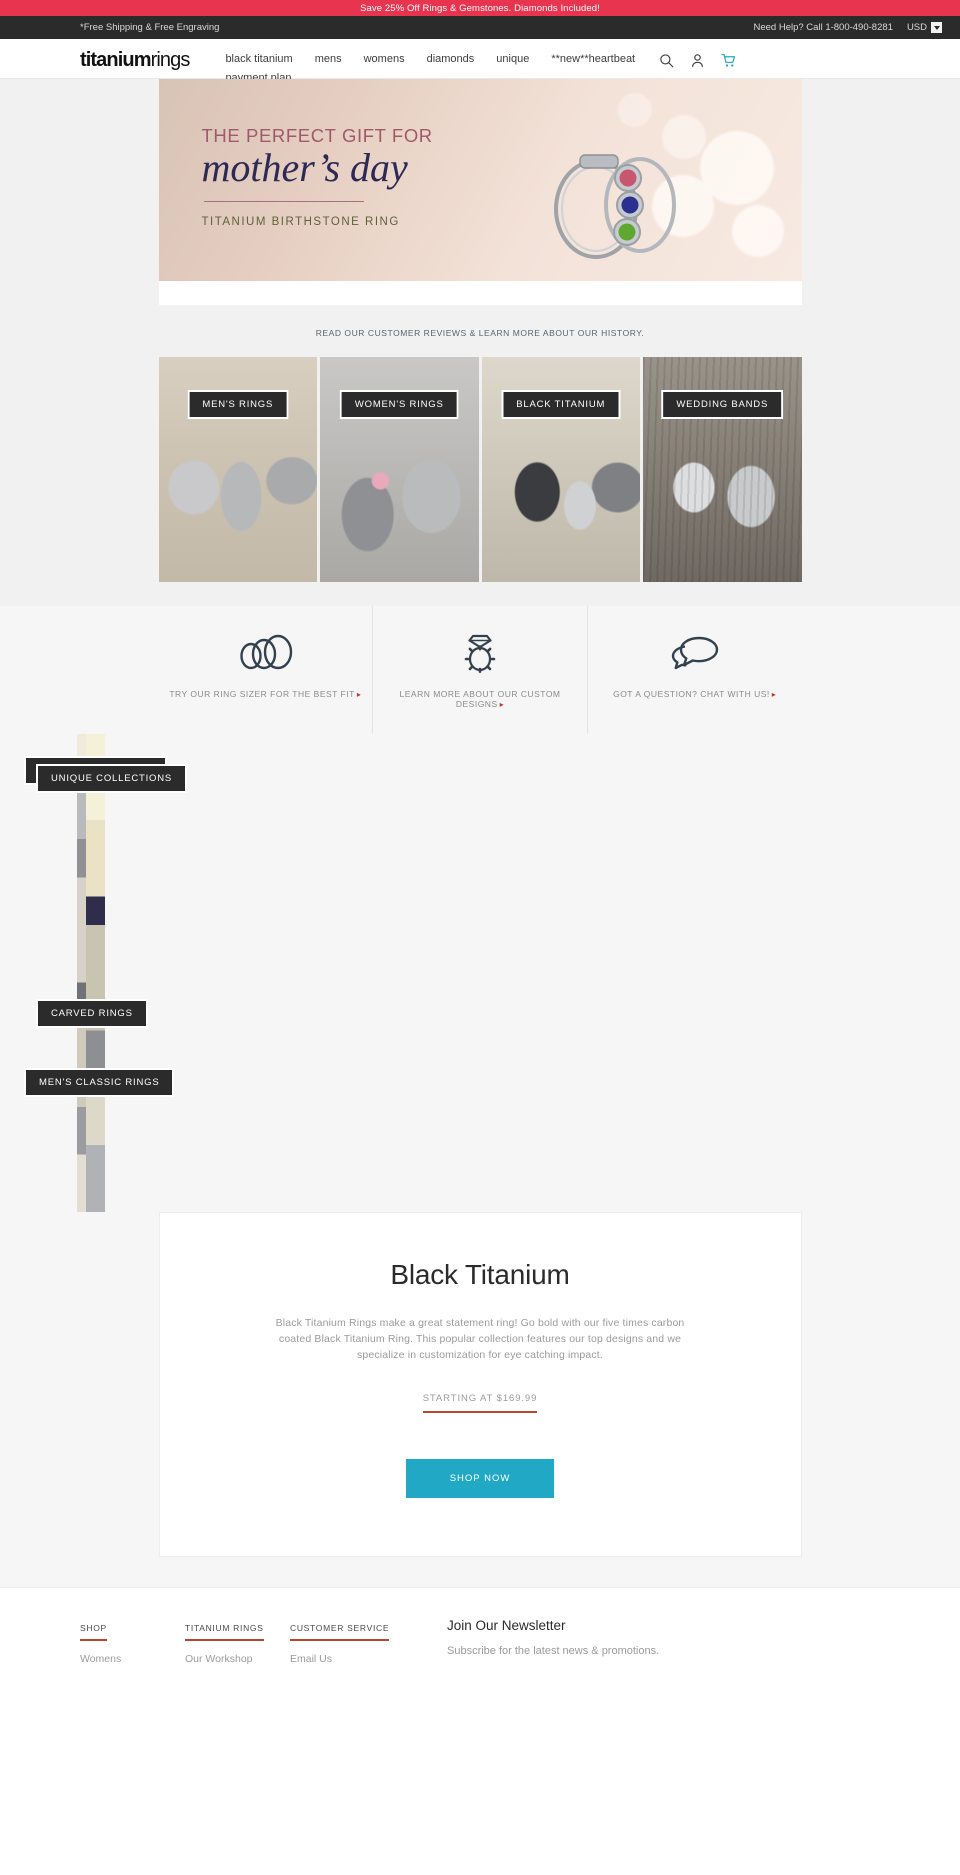 This screenshot has height=1875, width=960. I want to click on chevron-down-icon, so click(936, 27).